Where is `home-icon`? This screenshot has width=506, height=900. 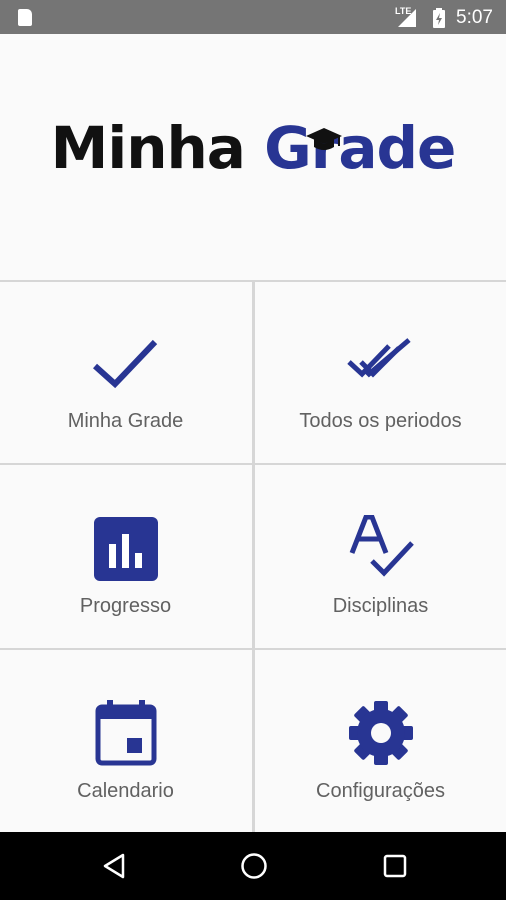 home-icon is located at coordinates (254, 866).